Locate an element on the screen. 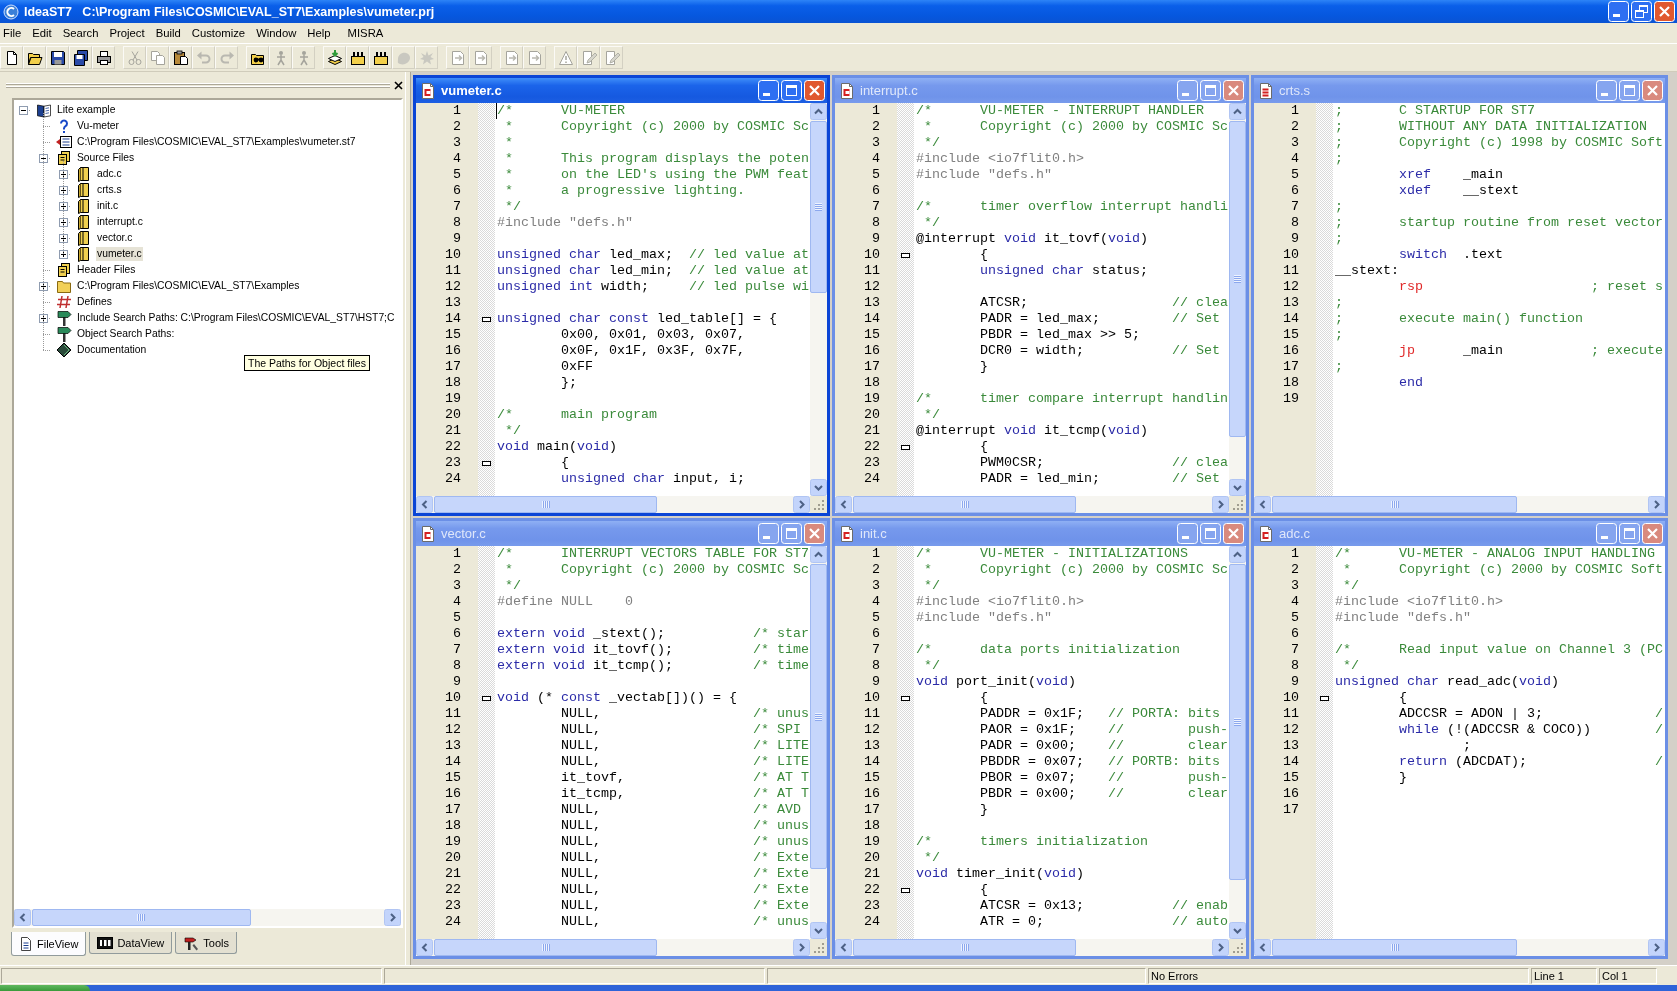  line-number: 21 is located at coordinates (872, 873).